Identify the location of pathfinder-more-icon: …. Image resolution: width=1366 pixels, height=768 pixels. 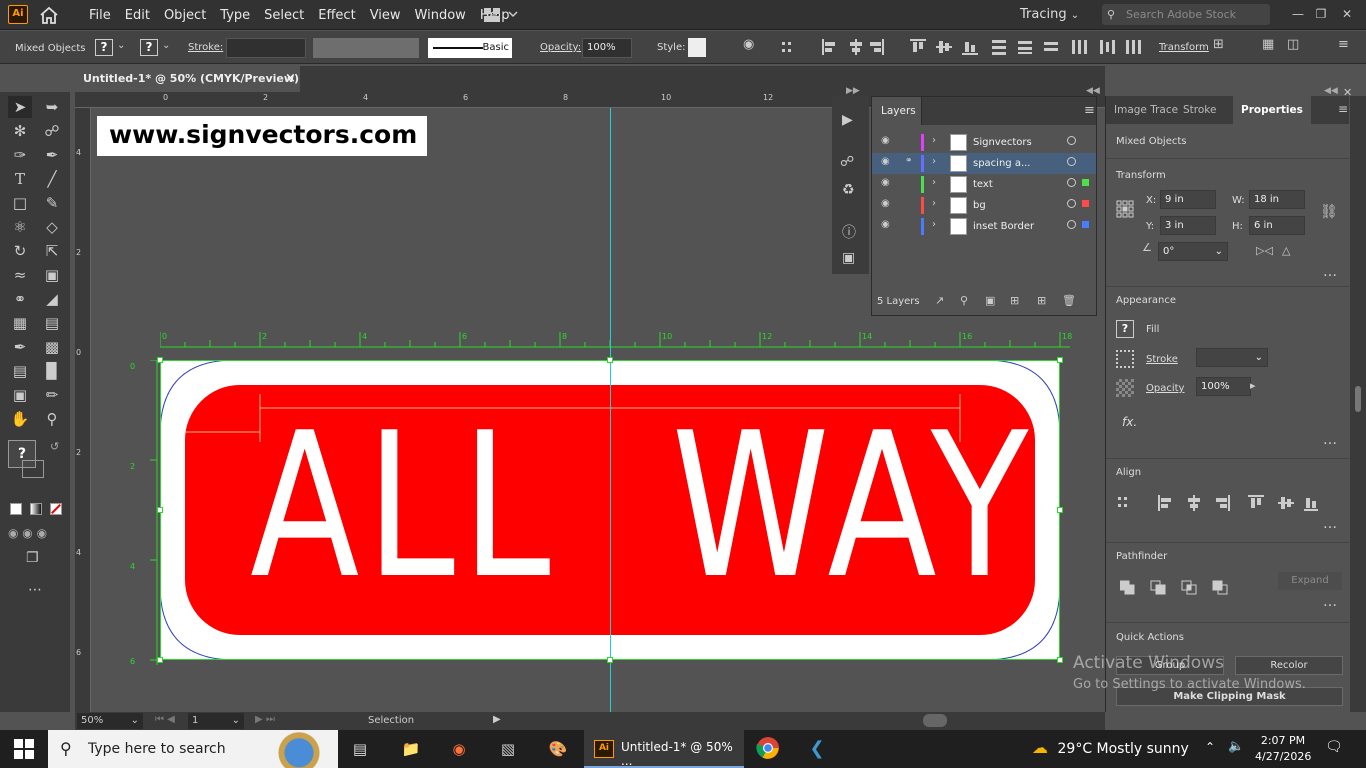
(1330, 602).